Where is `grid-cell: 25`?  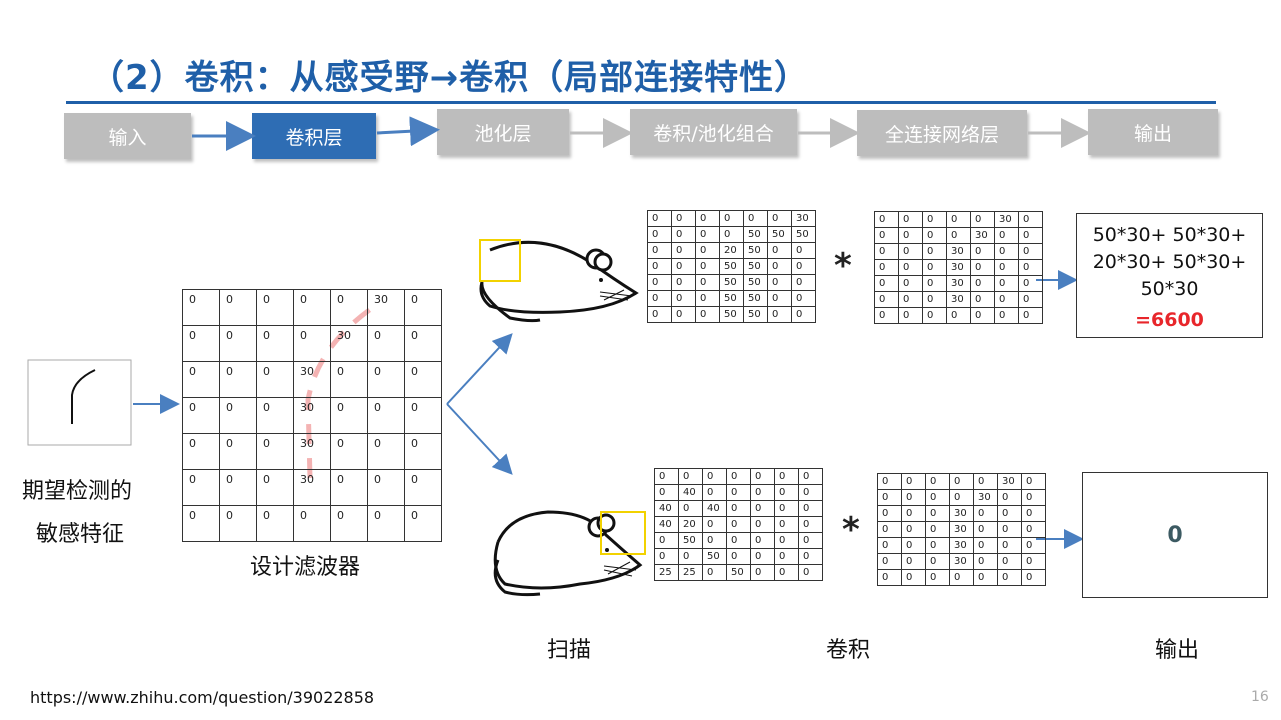
grid-cell: 25 is located at coordinates (690, 572).